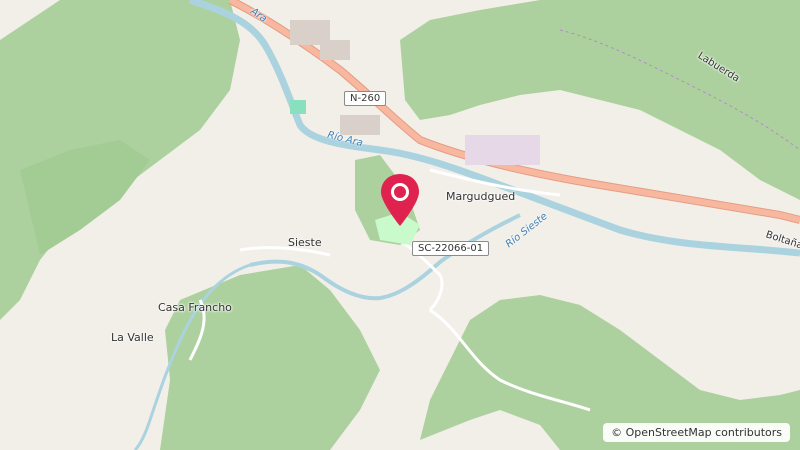 The width and height of the screenshot is (800, 450). What do you see at coordinates (195, 307) in the screenshot?
I see `place-label-casa-francho: Casa Francho` at bounding box center [195, 307].